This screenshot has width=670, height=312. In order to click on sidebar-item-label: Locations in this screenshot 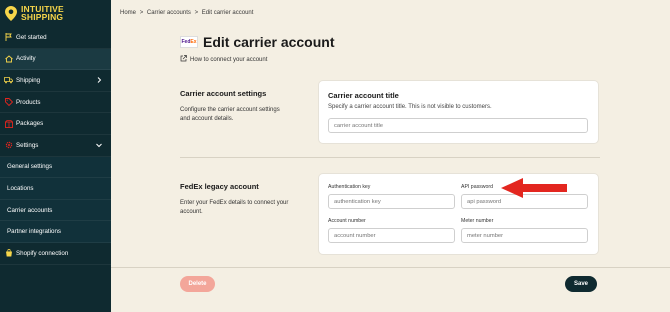, I will do `click(20, 188)`.